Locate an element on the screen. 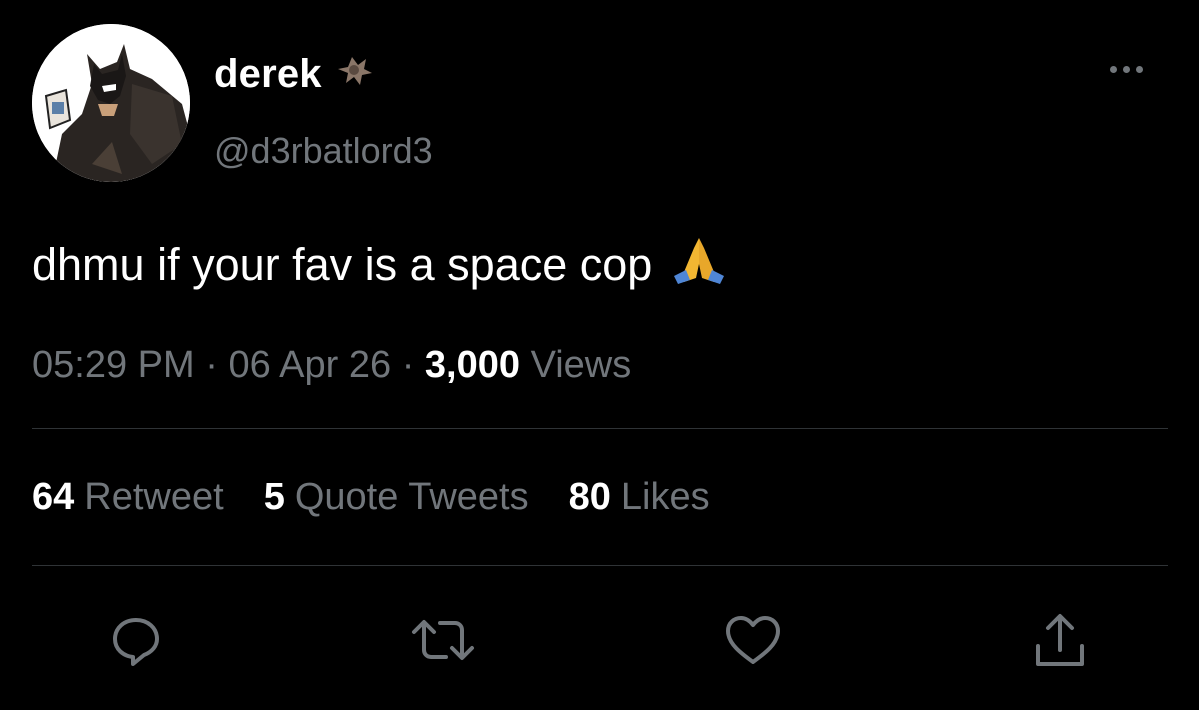  retweet-button is located at coordinates (443, 642).